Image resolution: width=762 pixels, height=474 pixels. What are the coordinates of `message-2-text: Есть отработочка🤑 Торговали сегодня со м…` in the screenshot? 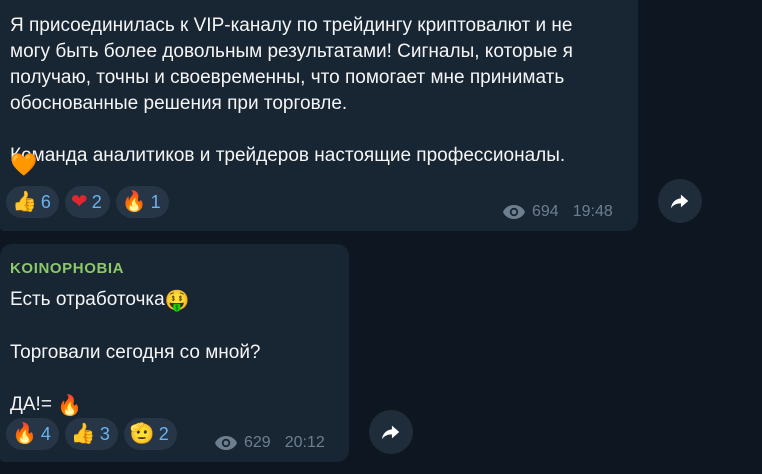 It's located at (175, 353).